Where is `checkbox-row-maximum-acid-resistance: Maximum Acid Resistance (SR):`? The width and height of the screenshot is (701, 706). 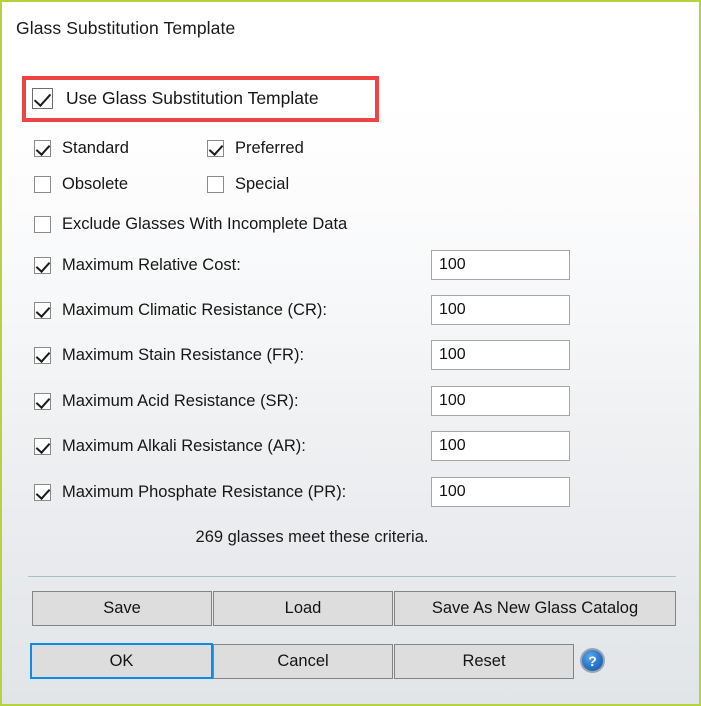 checkbox-row-maximum-acid-resistance: Maximum Acid Resistance (SR): is located at coordinates (166, 401).